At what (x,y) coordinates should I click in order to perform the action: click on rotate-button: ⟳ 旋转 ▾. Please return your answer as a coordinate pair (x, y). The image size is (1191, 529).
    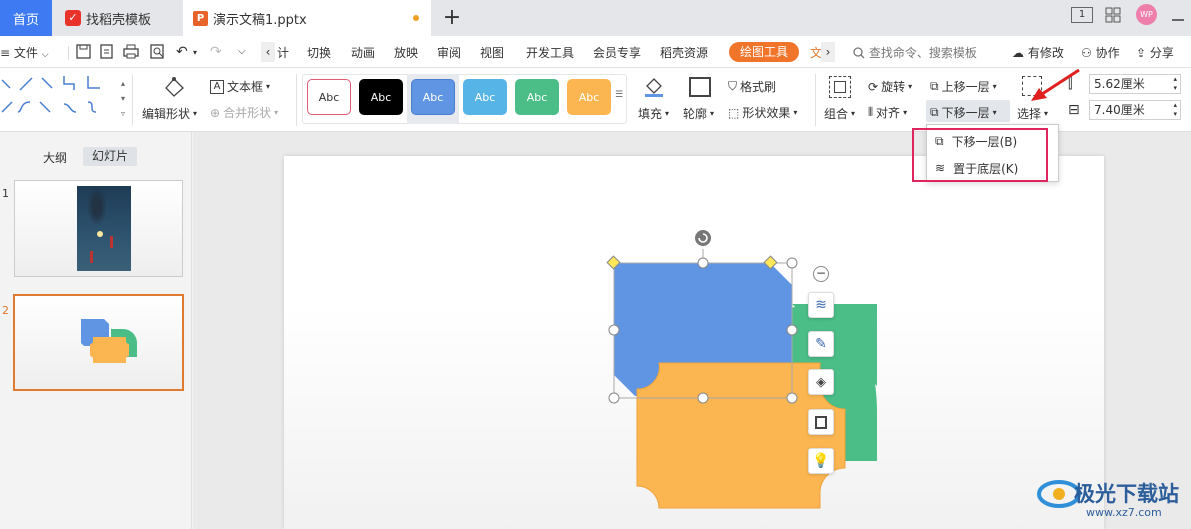
    Looking at the image, I should click on (890, 86).